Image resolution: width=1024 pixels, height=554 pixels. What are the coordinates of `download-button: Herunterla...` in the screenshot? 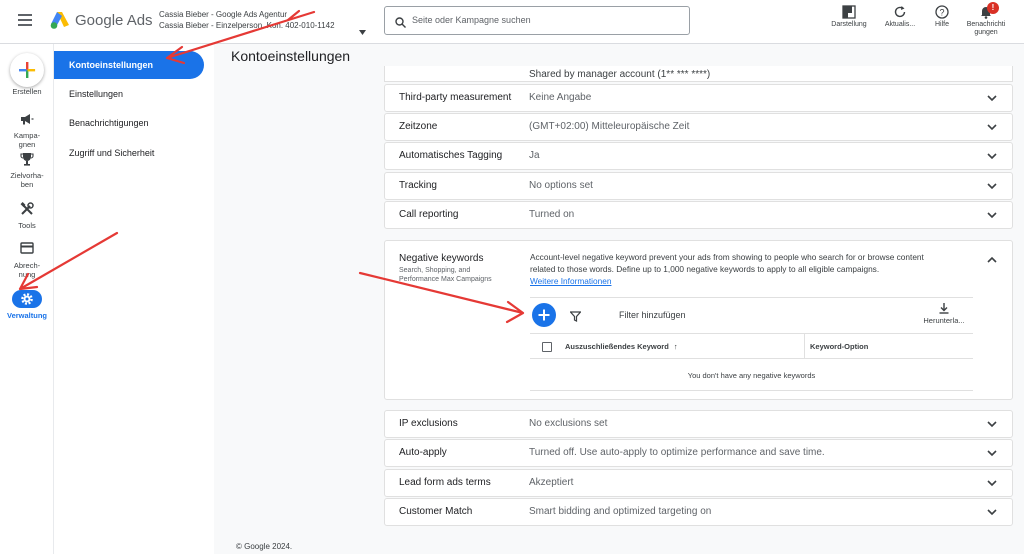 It's located at (944, 313).